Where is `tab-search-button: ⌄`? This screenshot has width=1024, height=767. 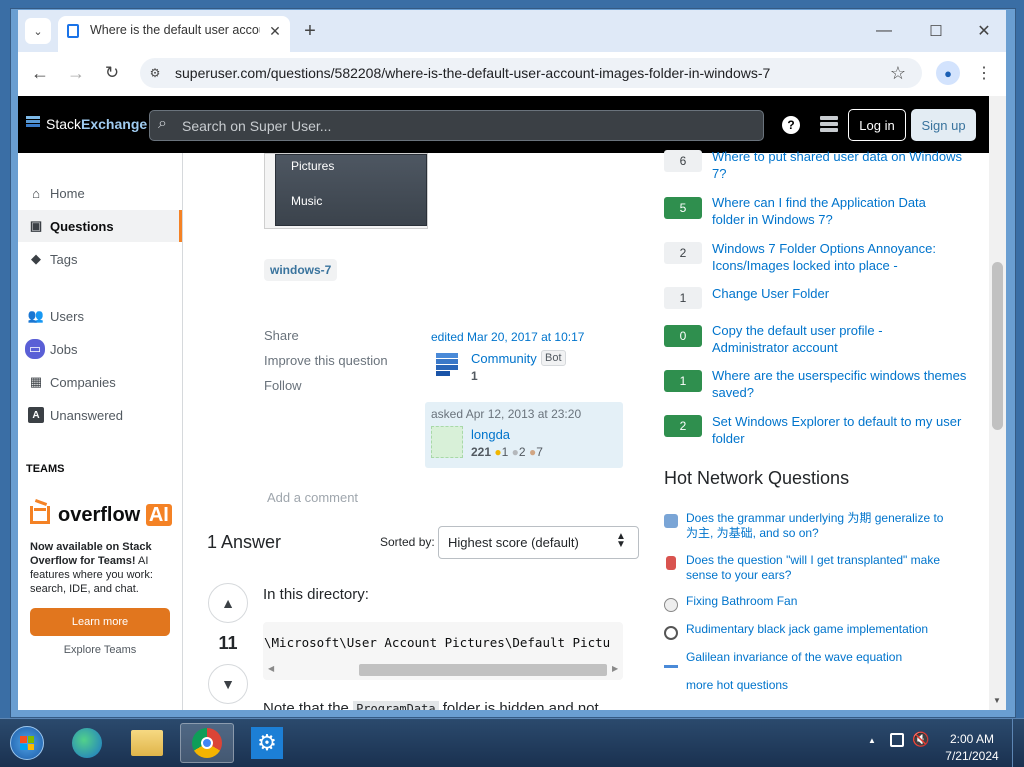 tab-search-button: ⌄ is located at coordinates (38, 31).